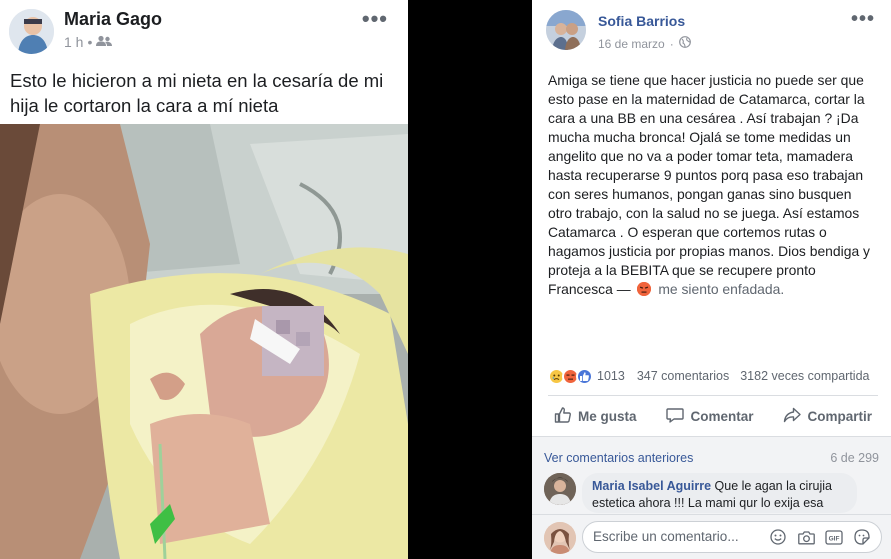 The height and width of the screenshot is (559, 891). I want to click on divider, so click(713, 395).